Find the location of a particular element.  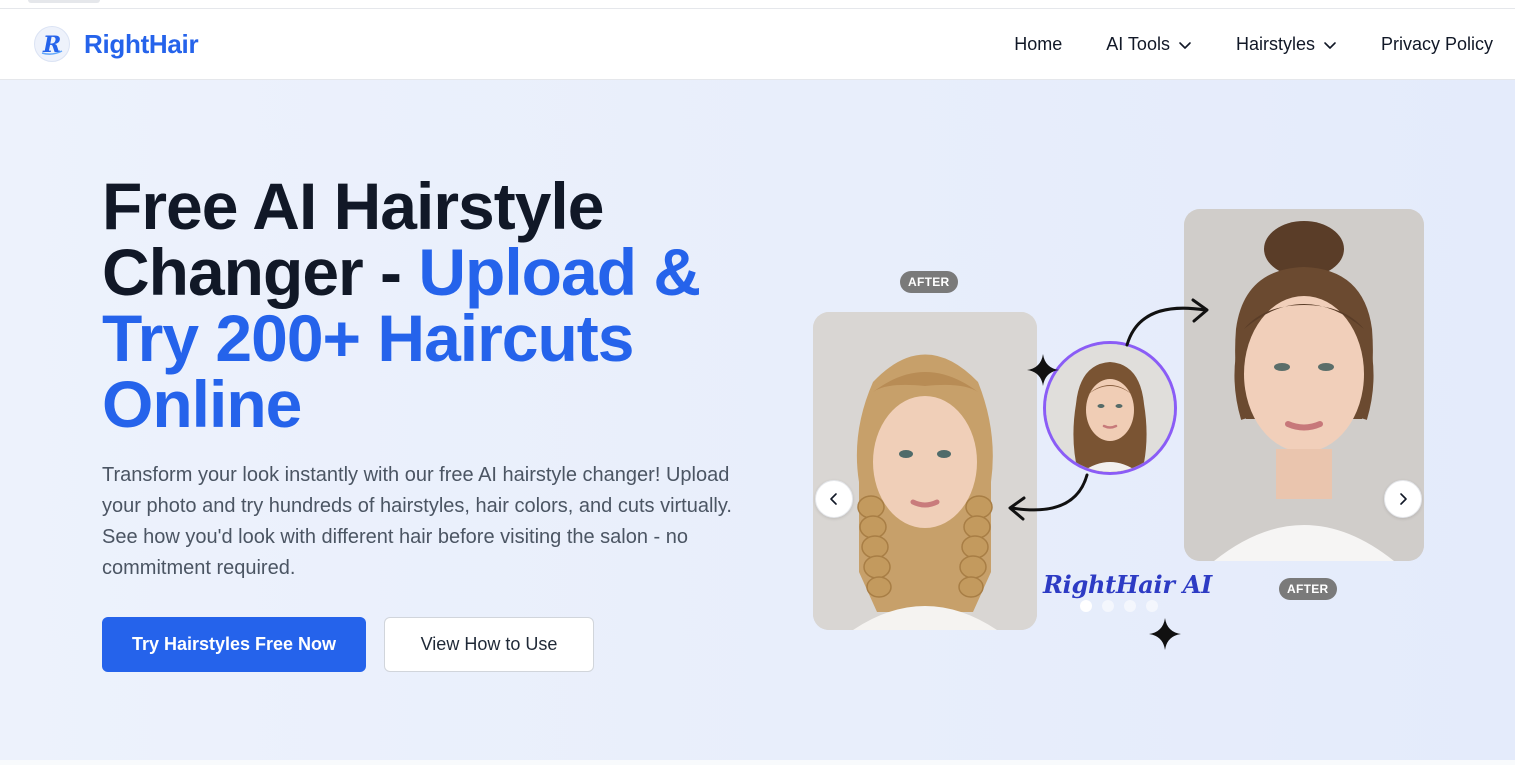

brand-name: RightHair is located at coordinates (141, 43).